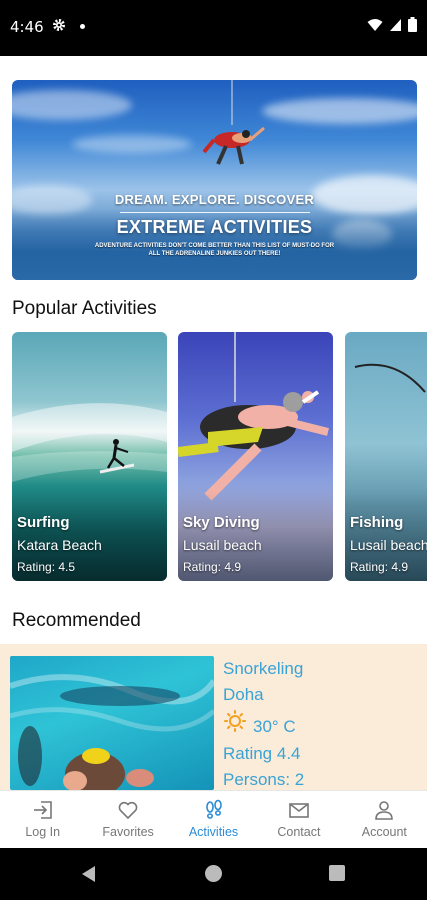 This screenshot has height=900, width=427. Describe the element at coordinates (213, 809) in the screenshot. I see `footprints-icon` at that location.